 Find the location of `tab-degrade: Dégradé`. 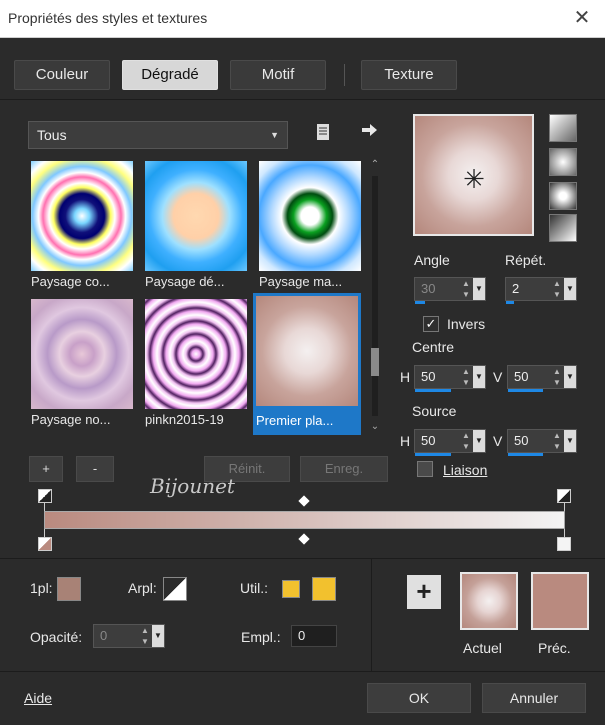

tab-degrade: Dégradé is located at coordinates (170, 75).